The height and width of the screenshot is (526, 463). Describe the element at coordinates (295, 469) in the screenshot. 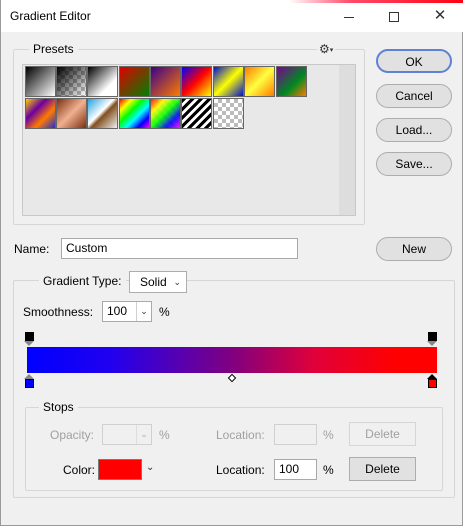

I see `color-location-input: 100` at that location.